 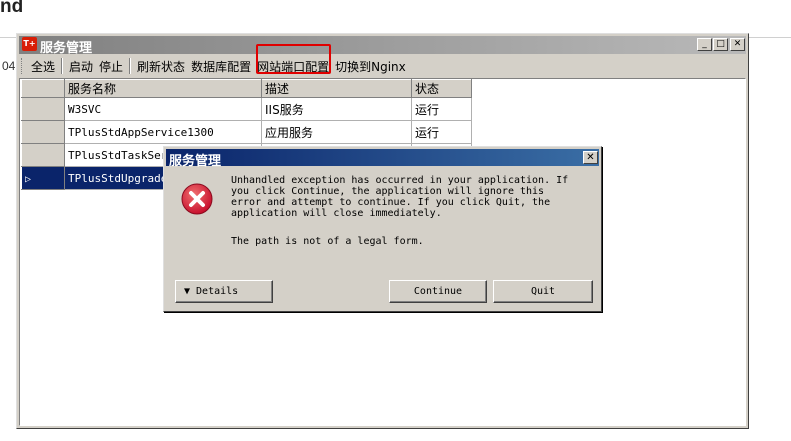 I want to click on highlight-box, so click(x=293, y=59).